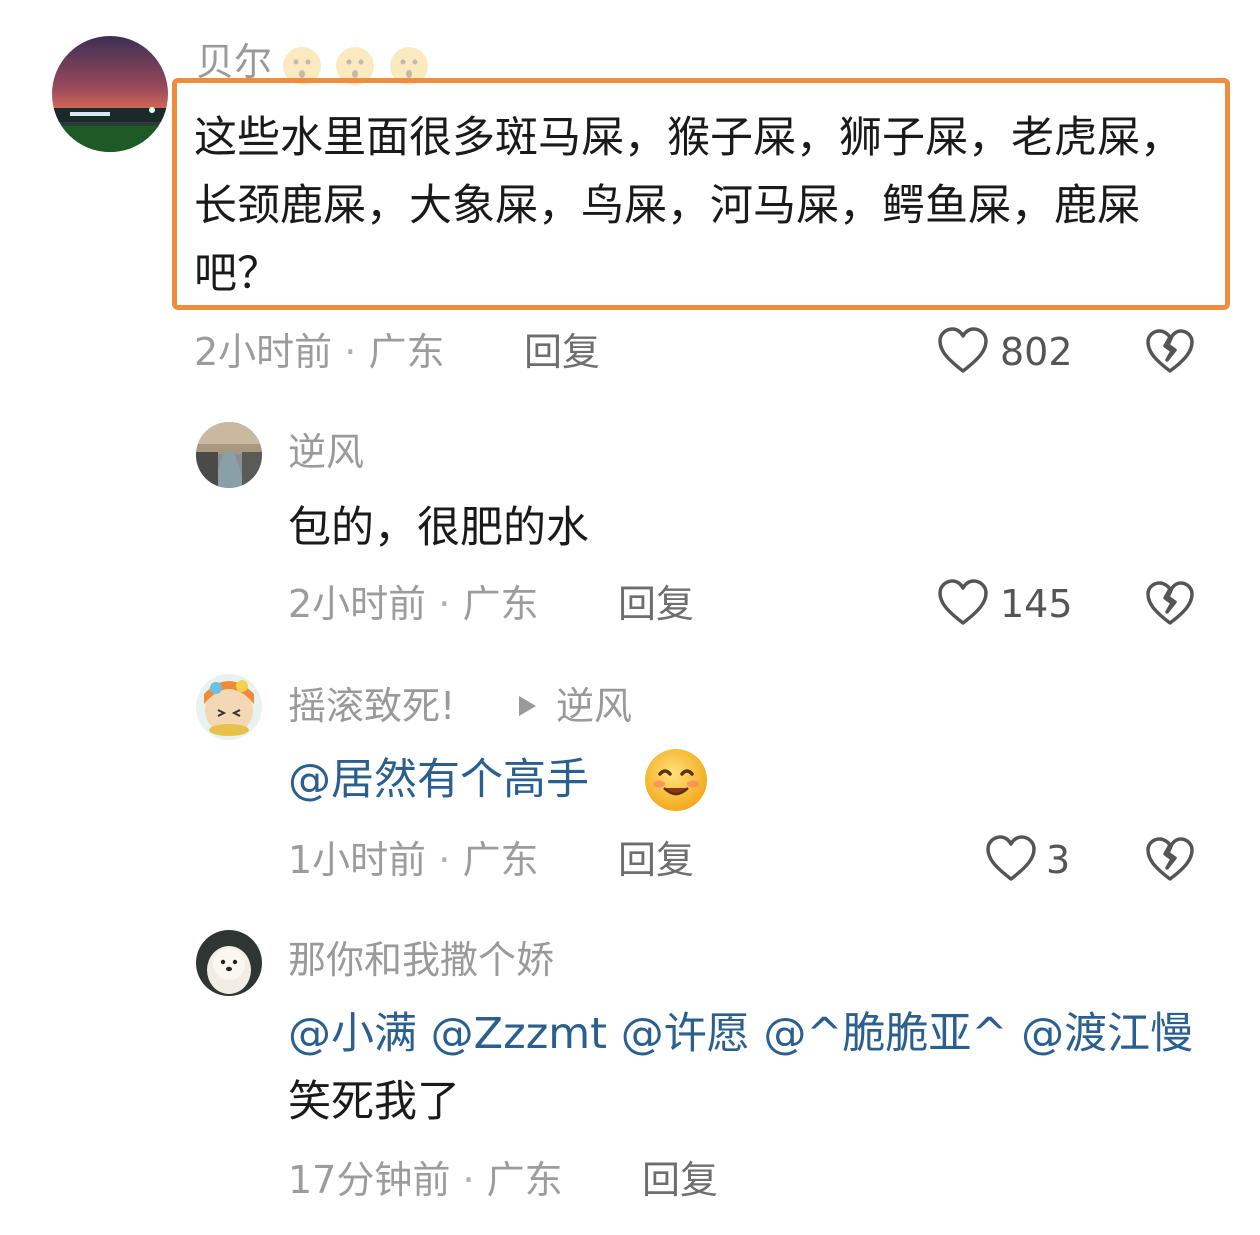 This screenshot has width=1260, height=1235. What do you see at coordinates (685, 1034) in the screenshot?
I see `mention-link: @许愿` at bounding box center [685, 1034].